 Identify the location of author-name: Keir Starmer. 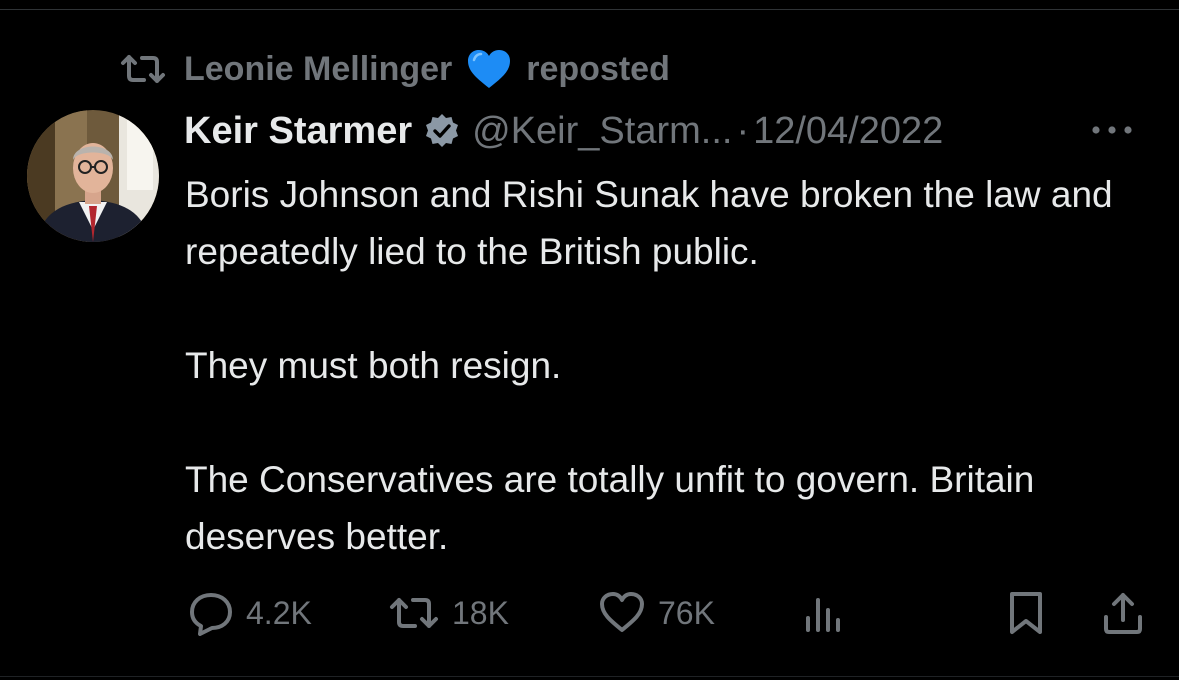
(298, 131).